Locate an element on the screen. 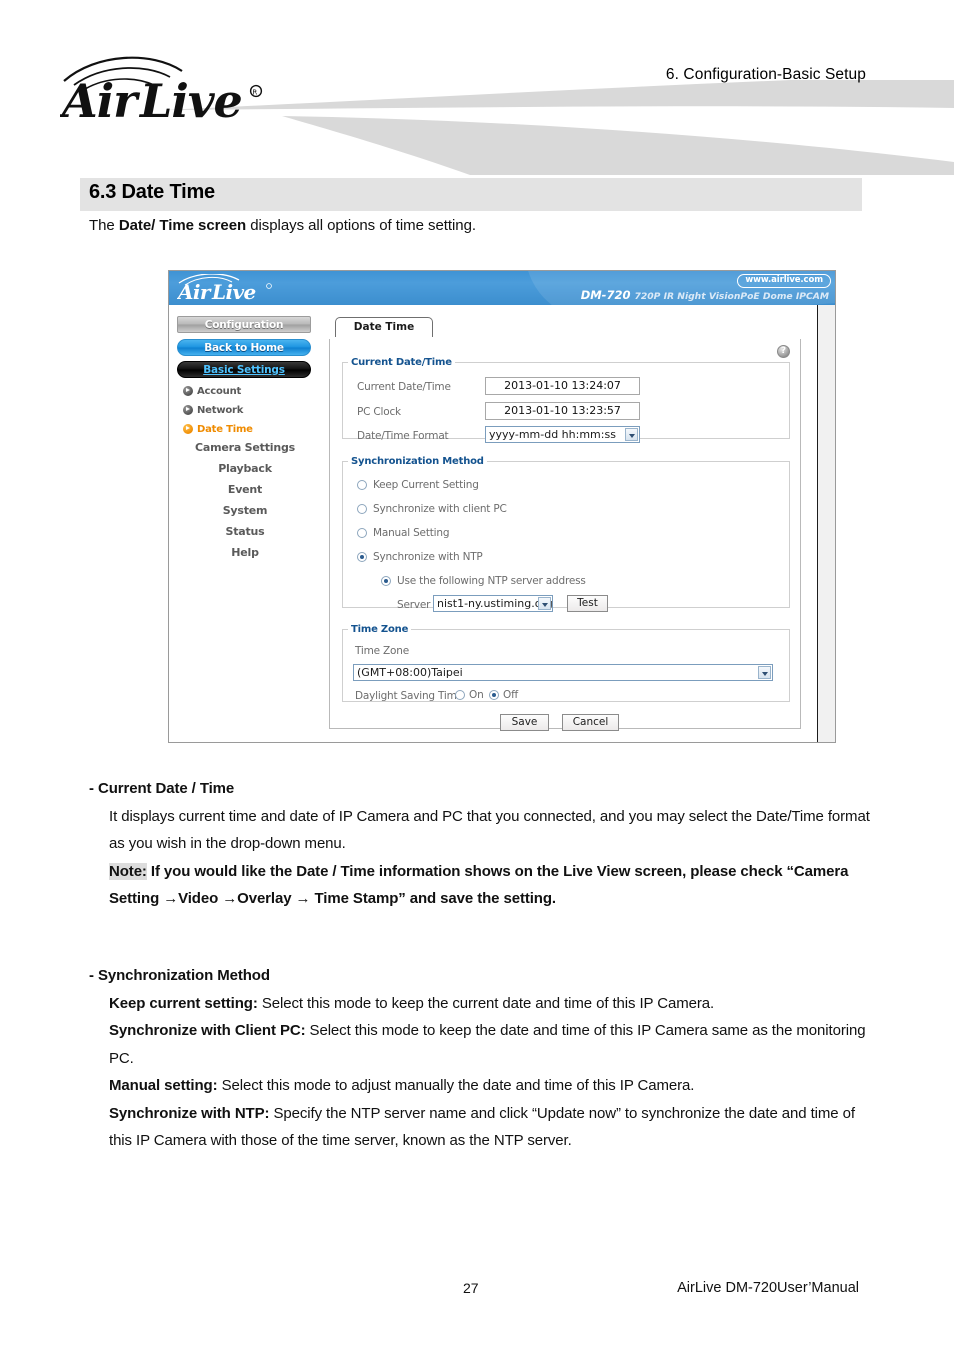 The image size is (954, 1350). radio-synchronize-with-client-pc is located at coordinates (362, 509).